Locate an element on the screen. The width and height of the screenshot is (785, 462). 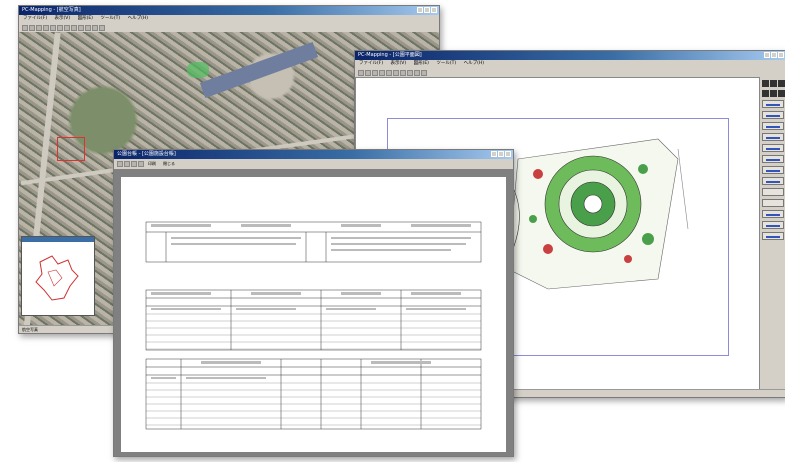
building-roof is located at coordinates (259, 70).